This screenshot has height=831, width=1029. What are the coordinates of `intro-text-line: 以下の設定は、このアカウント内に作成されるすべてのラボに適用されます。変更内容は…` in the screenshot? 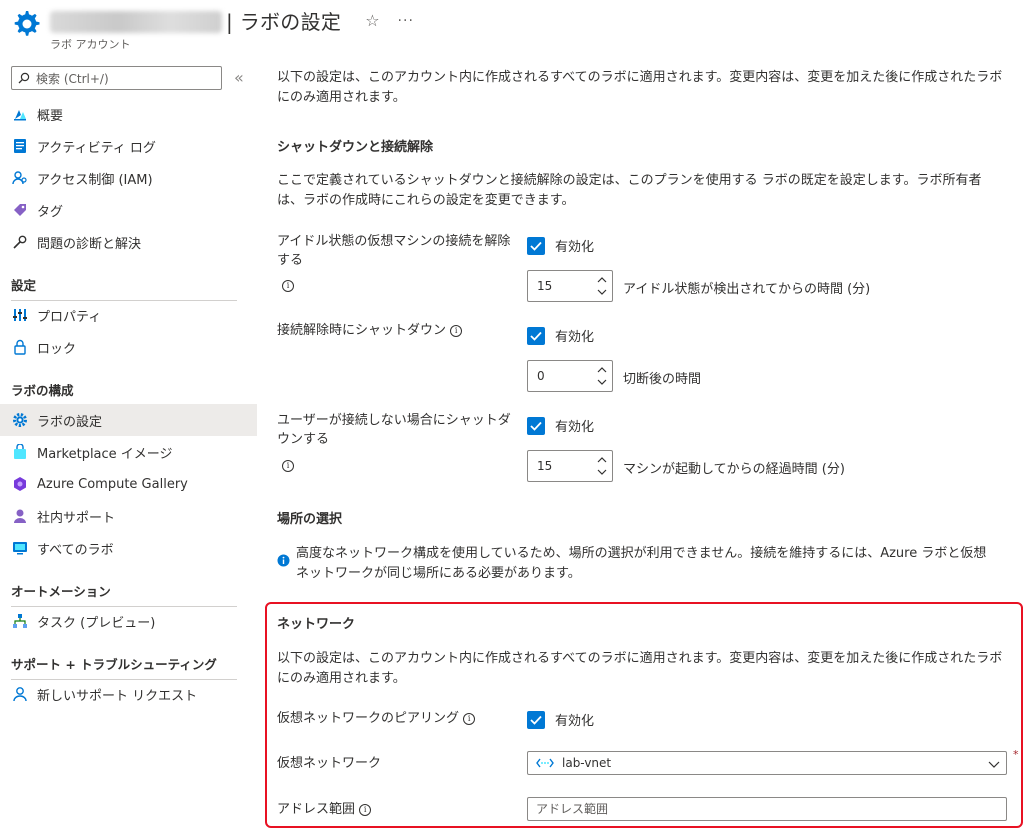 It's located at (640, 77).